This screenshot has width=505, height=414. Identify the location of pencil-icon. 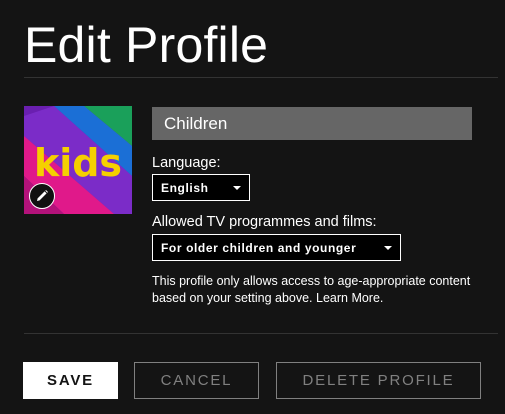
(42, 195).